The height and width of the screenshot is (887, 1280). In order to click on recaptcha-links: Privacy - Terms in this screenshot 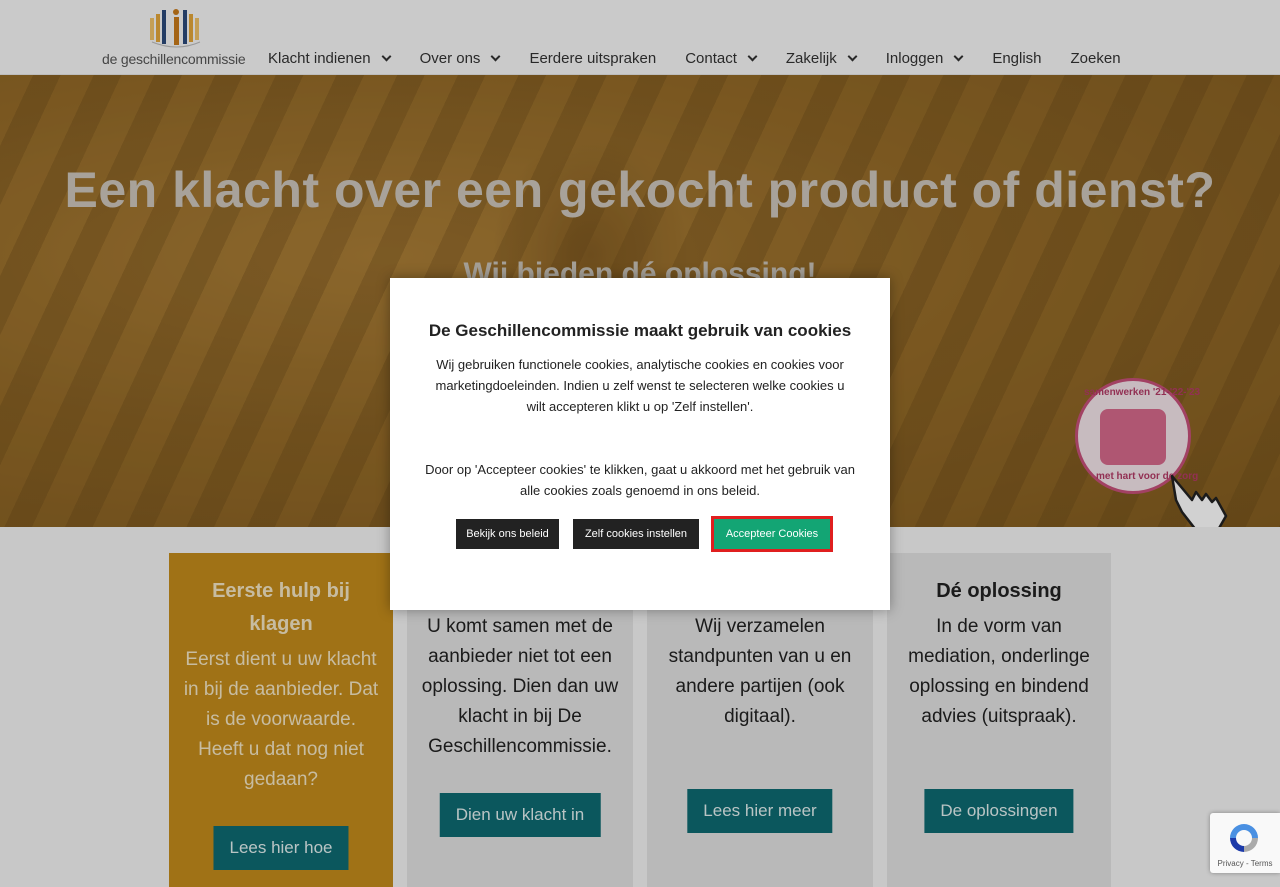, I will do `click(1245, 863)`.